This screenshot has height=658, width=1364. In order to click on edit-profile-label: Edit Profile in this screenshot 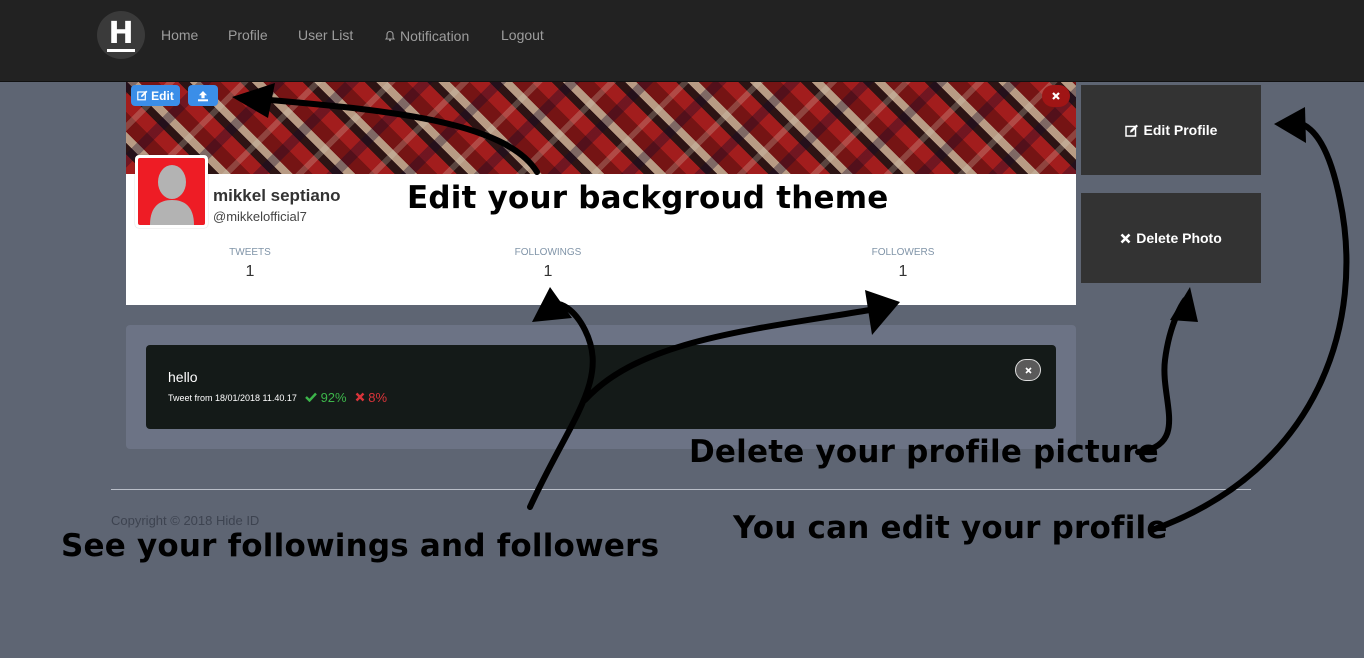, I will do `click(1180, 130)`.